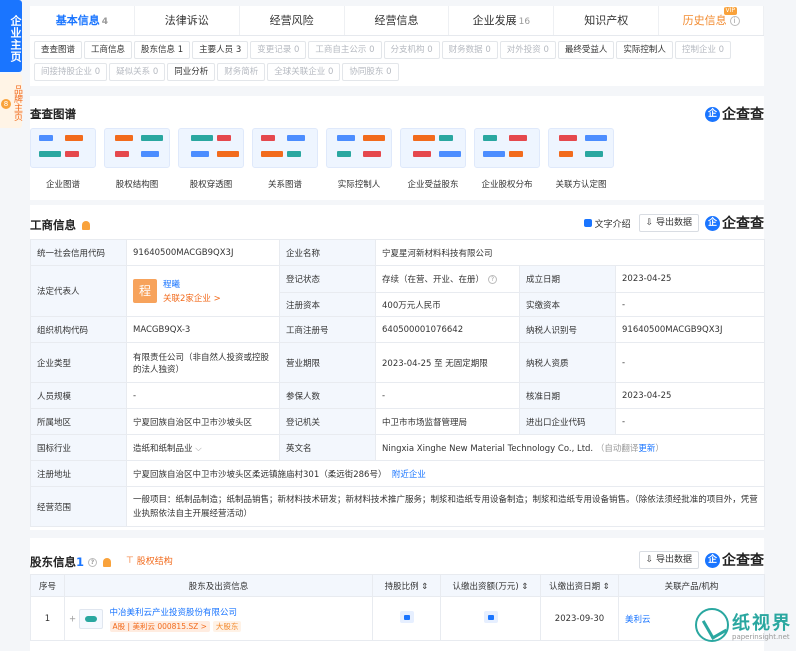 The height and width of the screenshot is (651, 796). Describe the element at coordinates (192, 298) in the screenshot. I see `legal-rep-related-link: 关联2家企业 >` at that location.